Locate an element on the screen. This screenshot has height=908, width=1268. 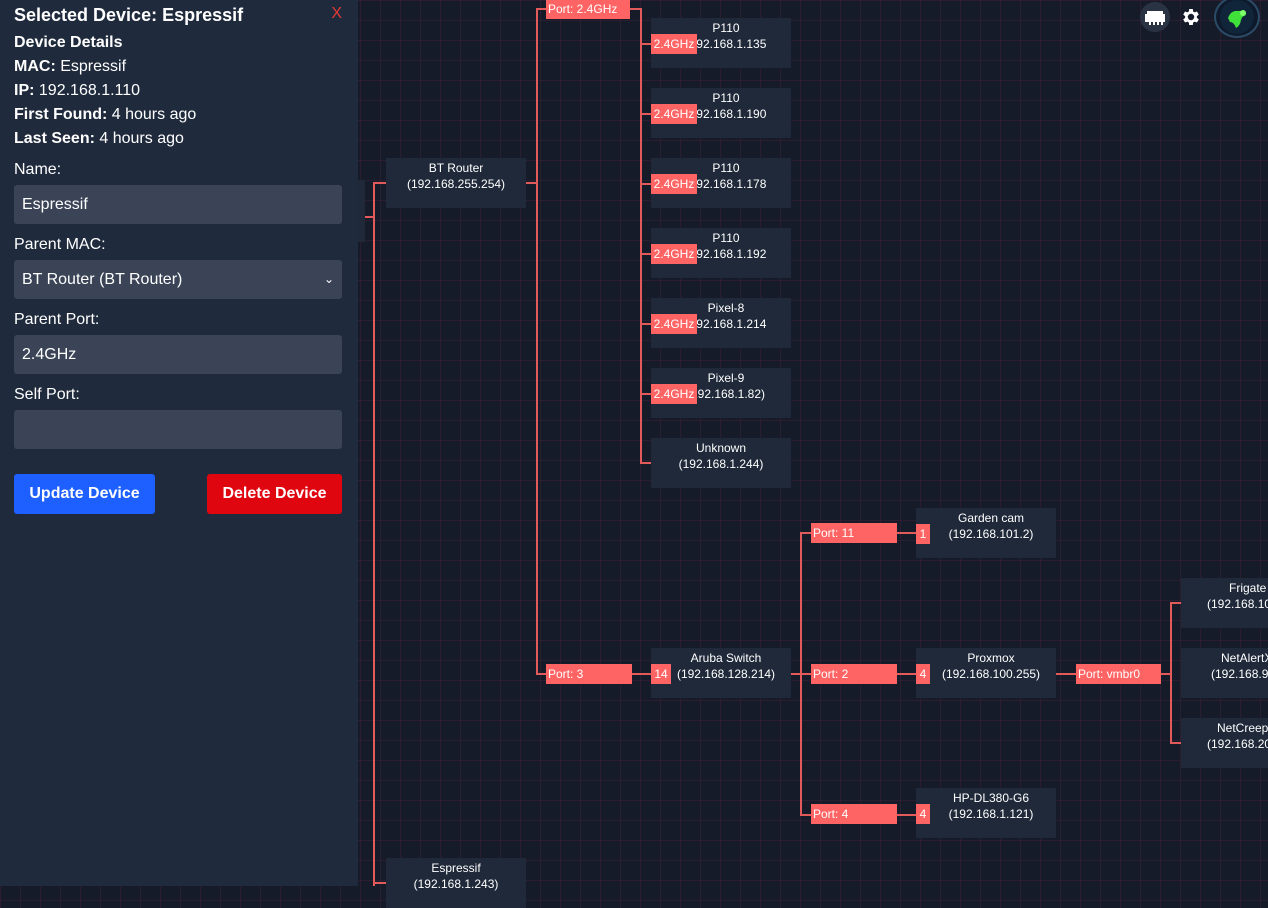
name-input is located at coordinates (178, 204).